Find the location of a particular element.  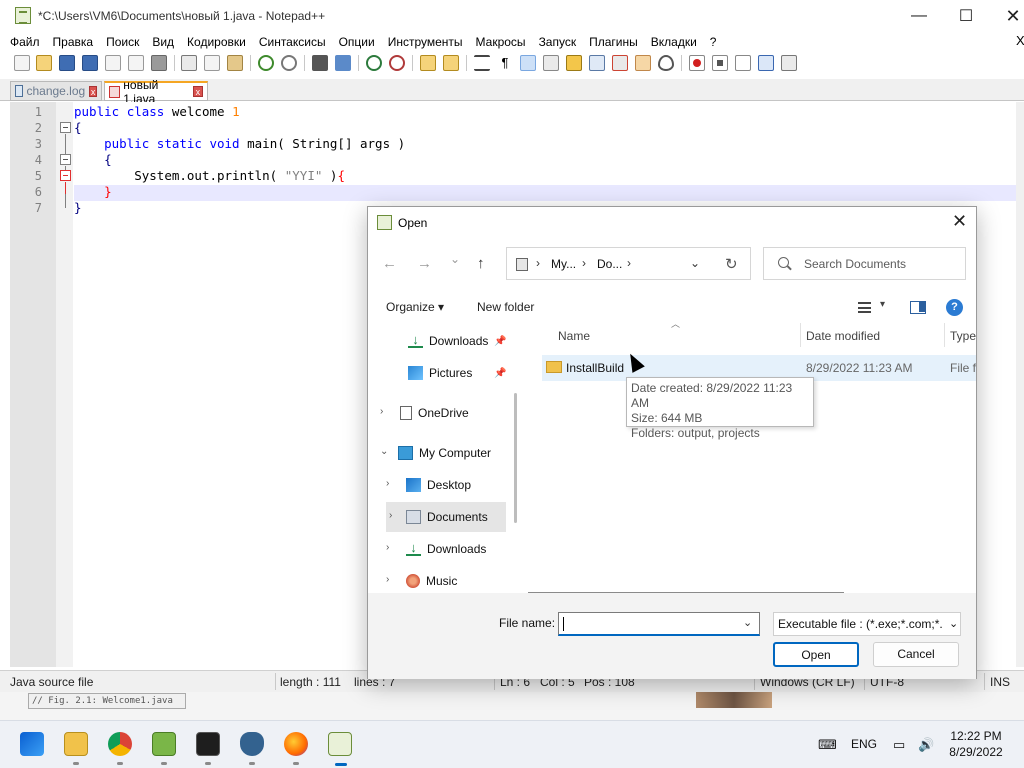

nav-item-downloads: › ↓ Downloads is located at coordinates (446, 549).